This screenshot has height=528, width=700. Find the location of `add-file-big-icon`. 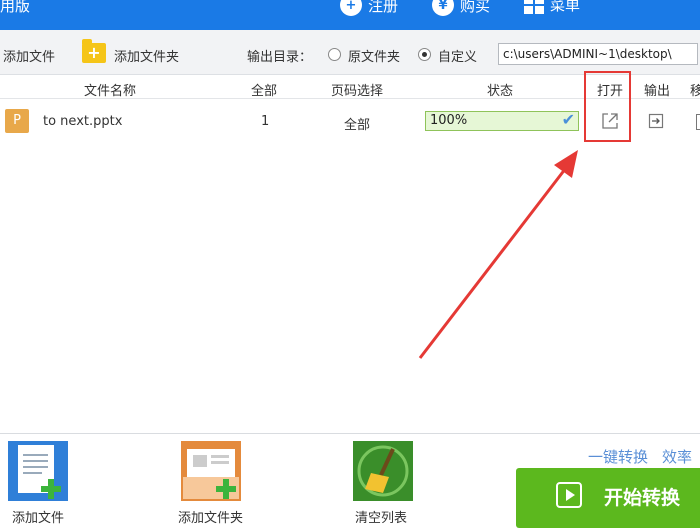

add-file-big-icon is located at coordinates (38, 471).